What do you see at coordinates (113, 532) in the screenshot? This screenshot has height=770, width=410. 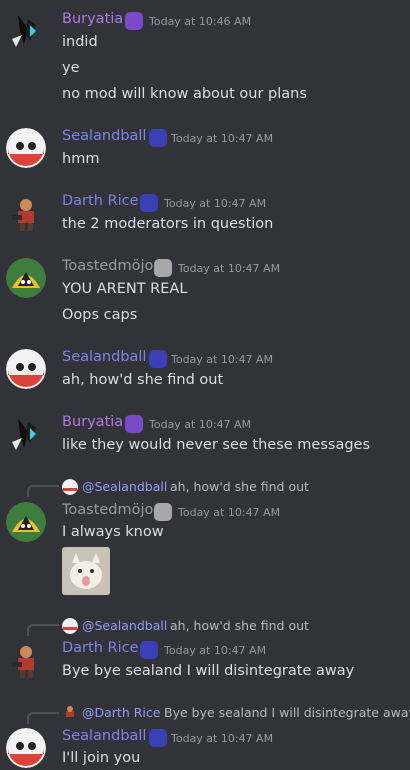 I see `message-text: I always know` at bounding box center [113, 532].